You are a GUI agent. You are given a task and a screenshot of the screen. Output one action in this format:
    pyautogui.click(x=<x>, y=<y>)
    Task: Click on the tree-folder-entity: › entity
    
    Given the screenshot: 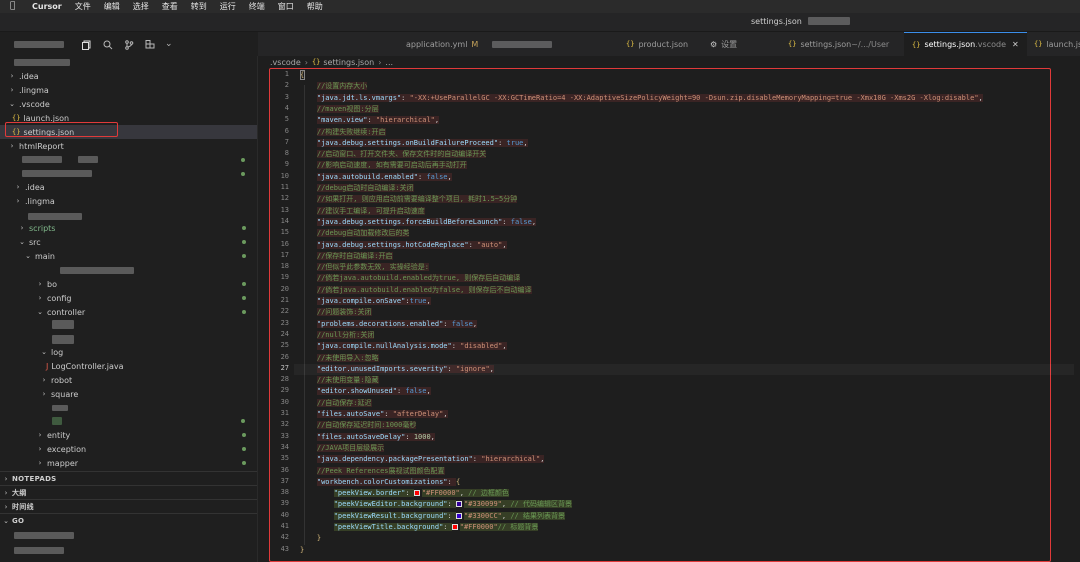 What is the action you would take?
    pyautogui.click(x=128, y=435)
    